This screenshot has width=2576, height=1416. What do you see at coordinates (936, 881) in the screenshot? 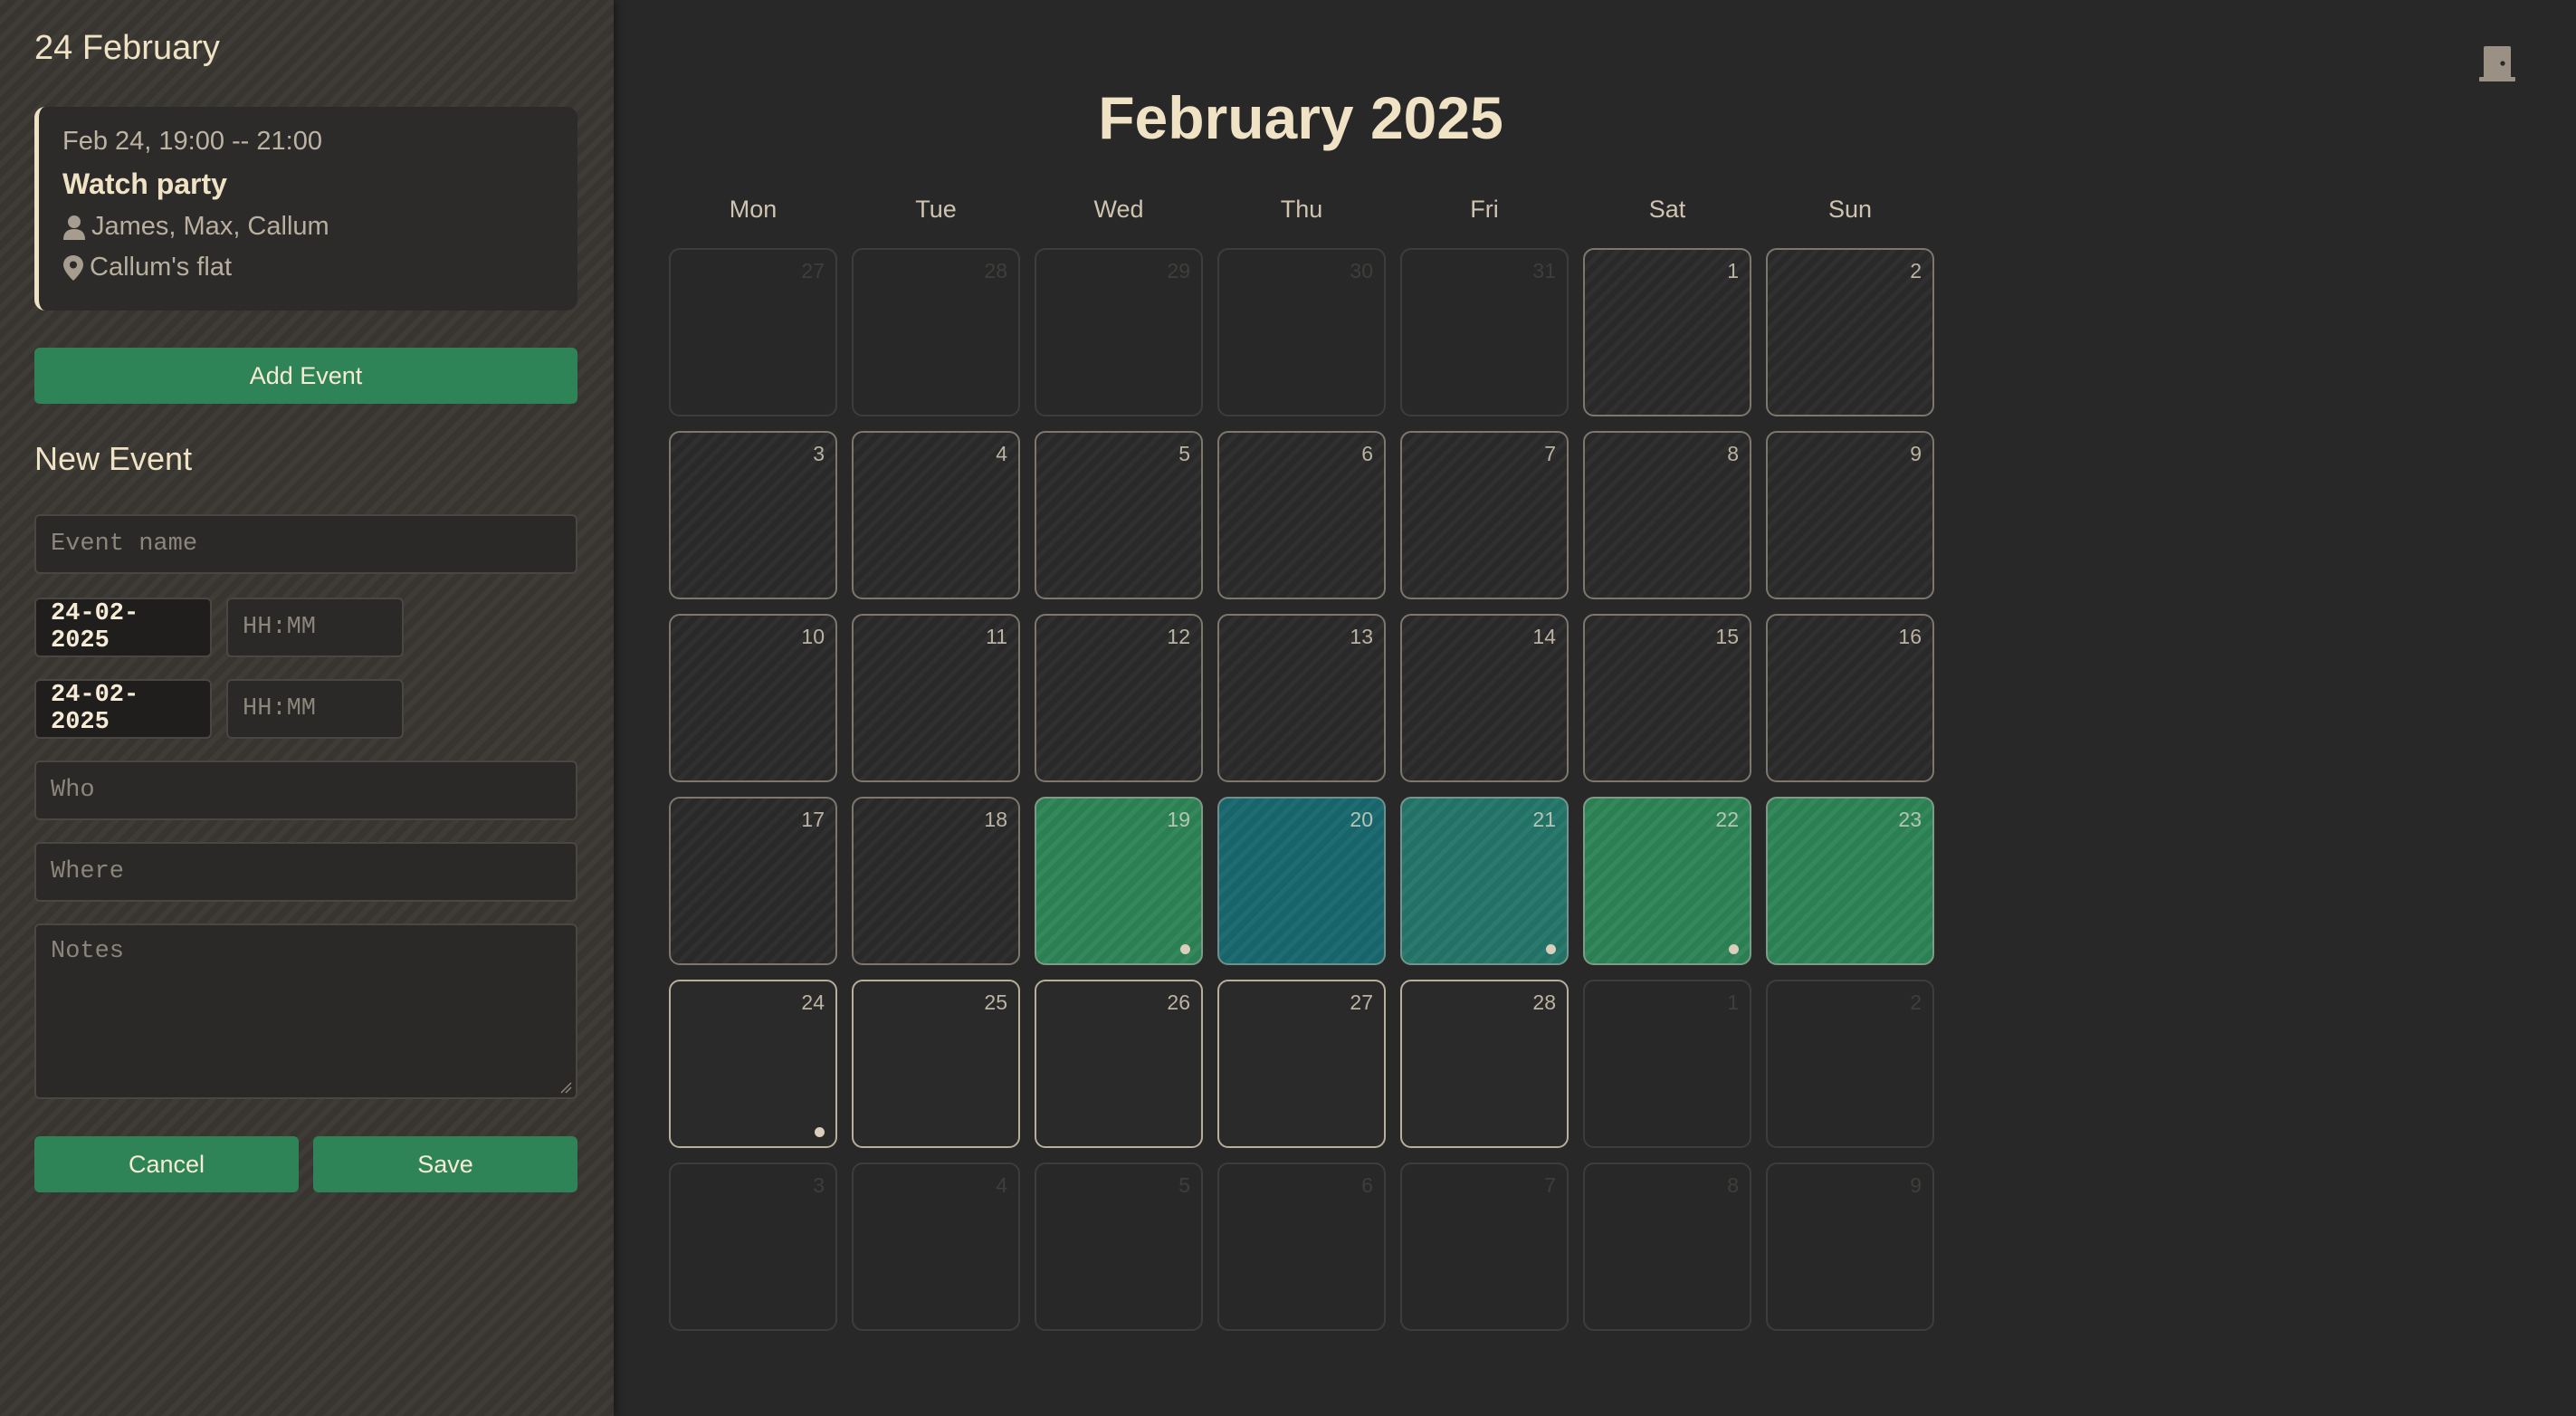
I see `day-cell: 18` at bounding box center [936, 881].